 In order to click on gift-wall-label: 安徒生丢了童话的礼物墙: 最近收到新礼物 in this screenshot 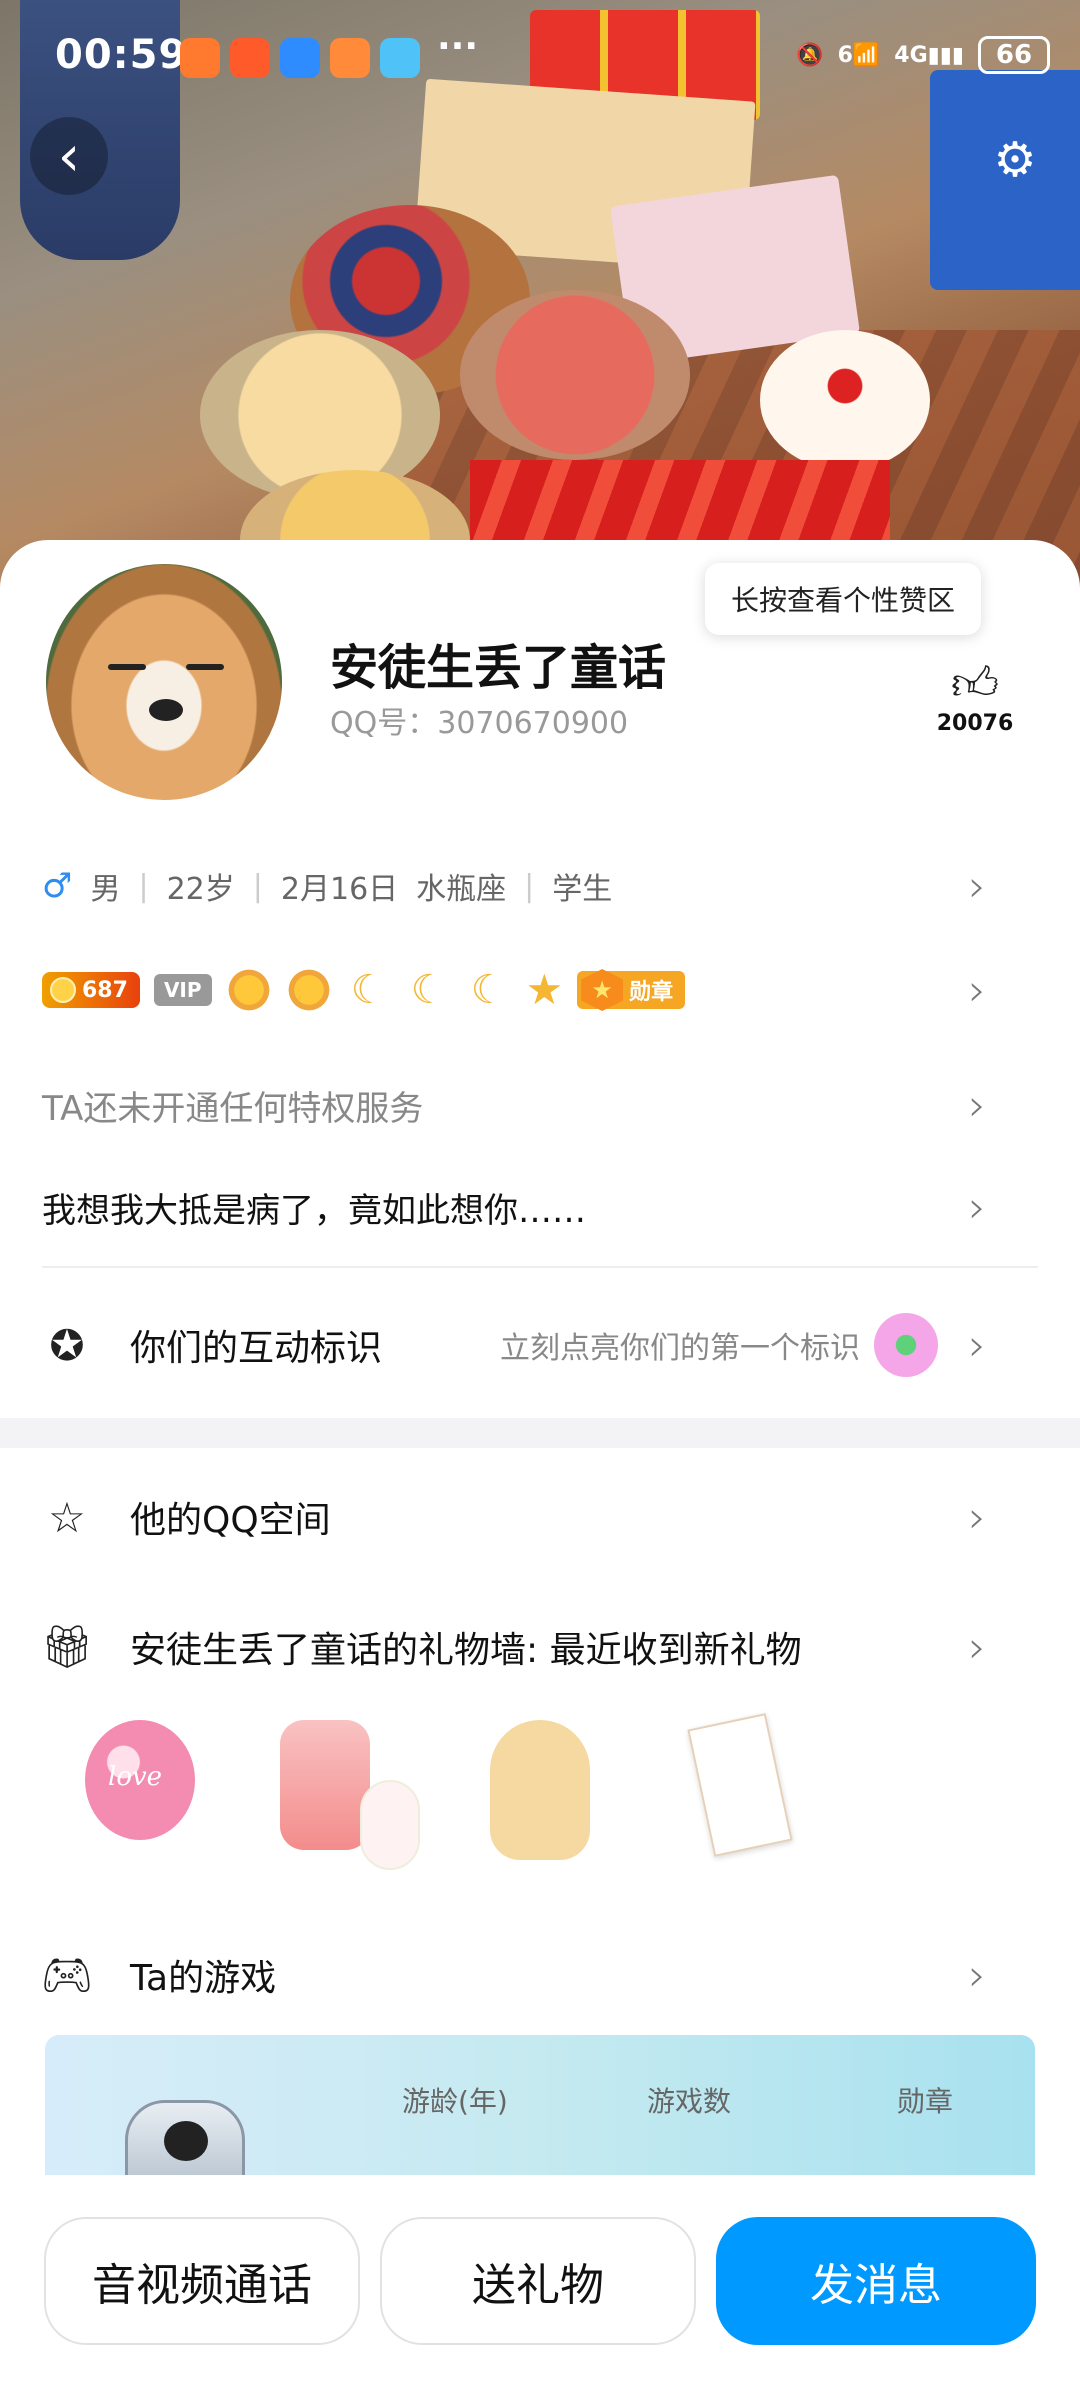, I will do `click(466, 1650)`.